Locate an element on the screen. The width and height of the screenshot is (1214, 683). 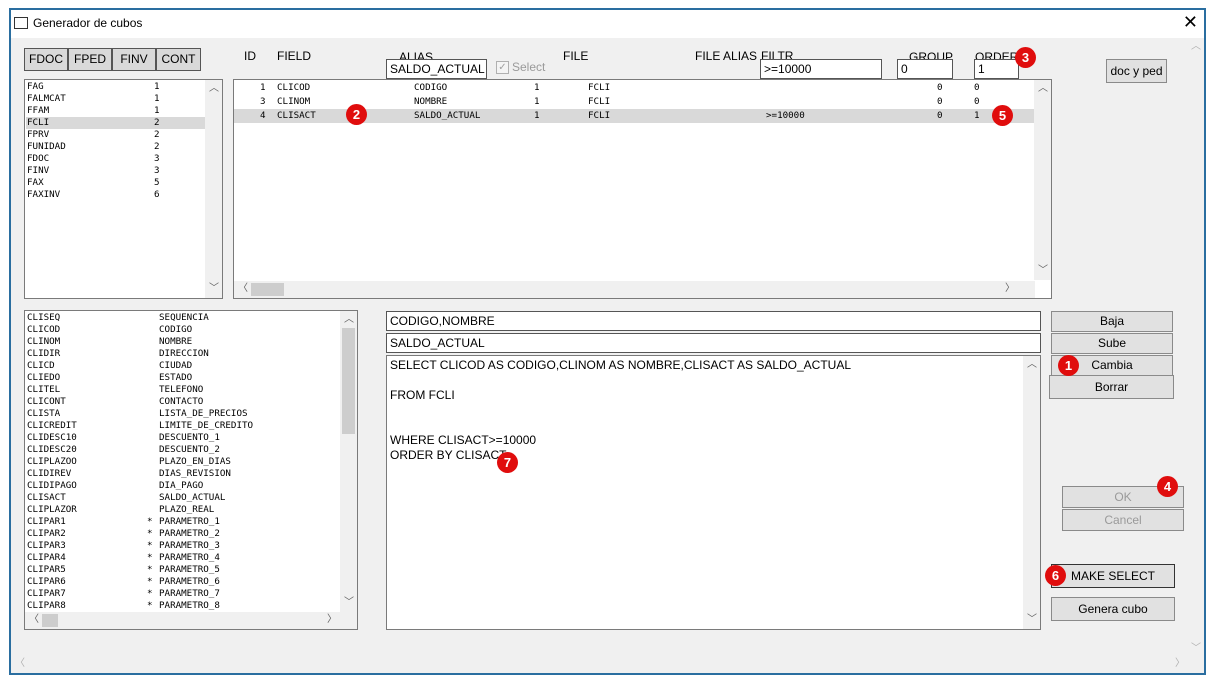
tab-fped: FPED is located at coordinates (90, 59).